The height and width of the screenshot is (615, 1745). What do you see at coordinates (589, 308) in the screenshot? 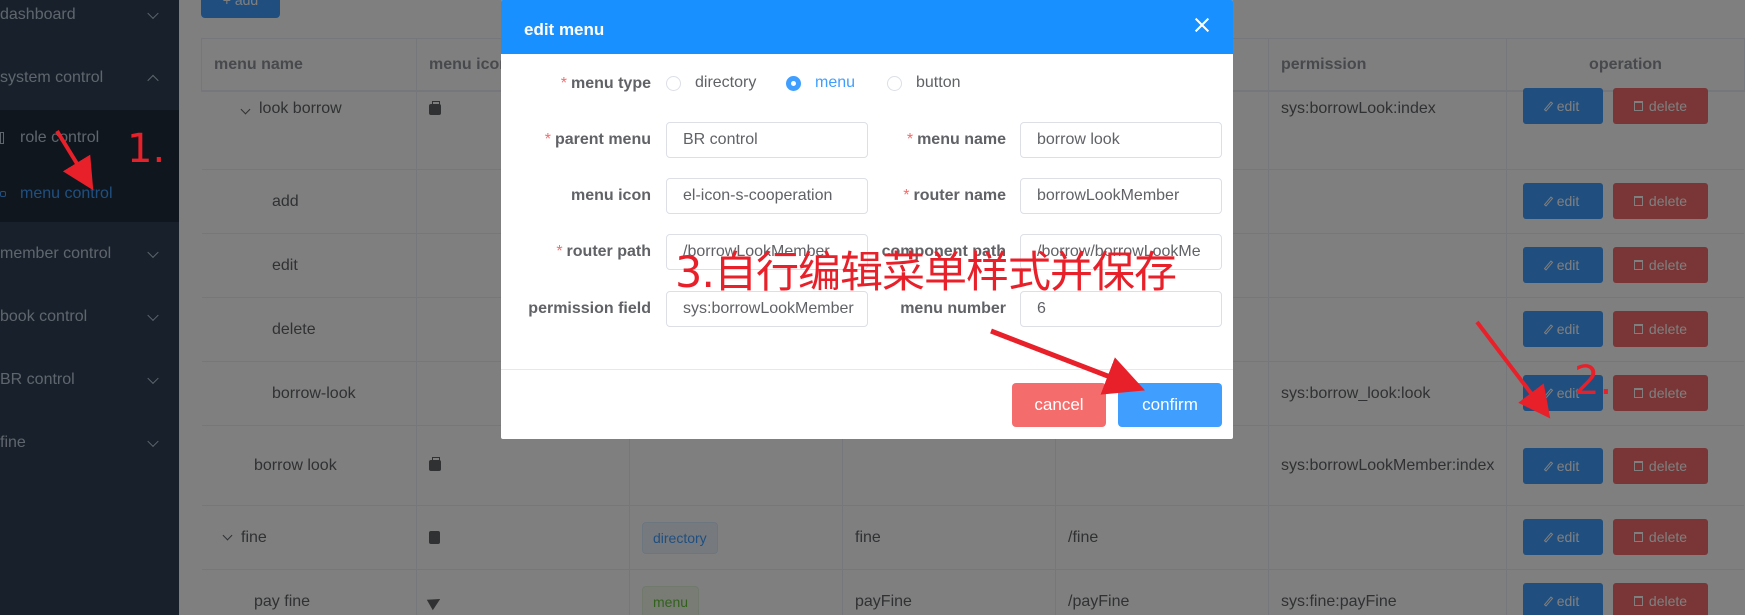
I see `permission-field-label: permission field` at bounding box center [589, 308].